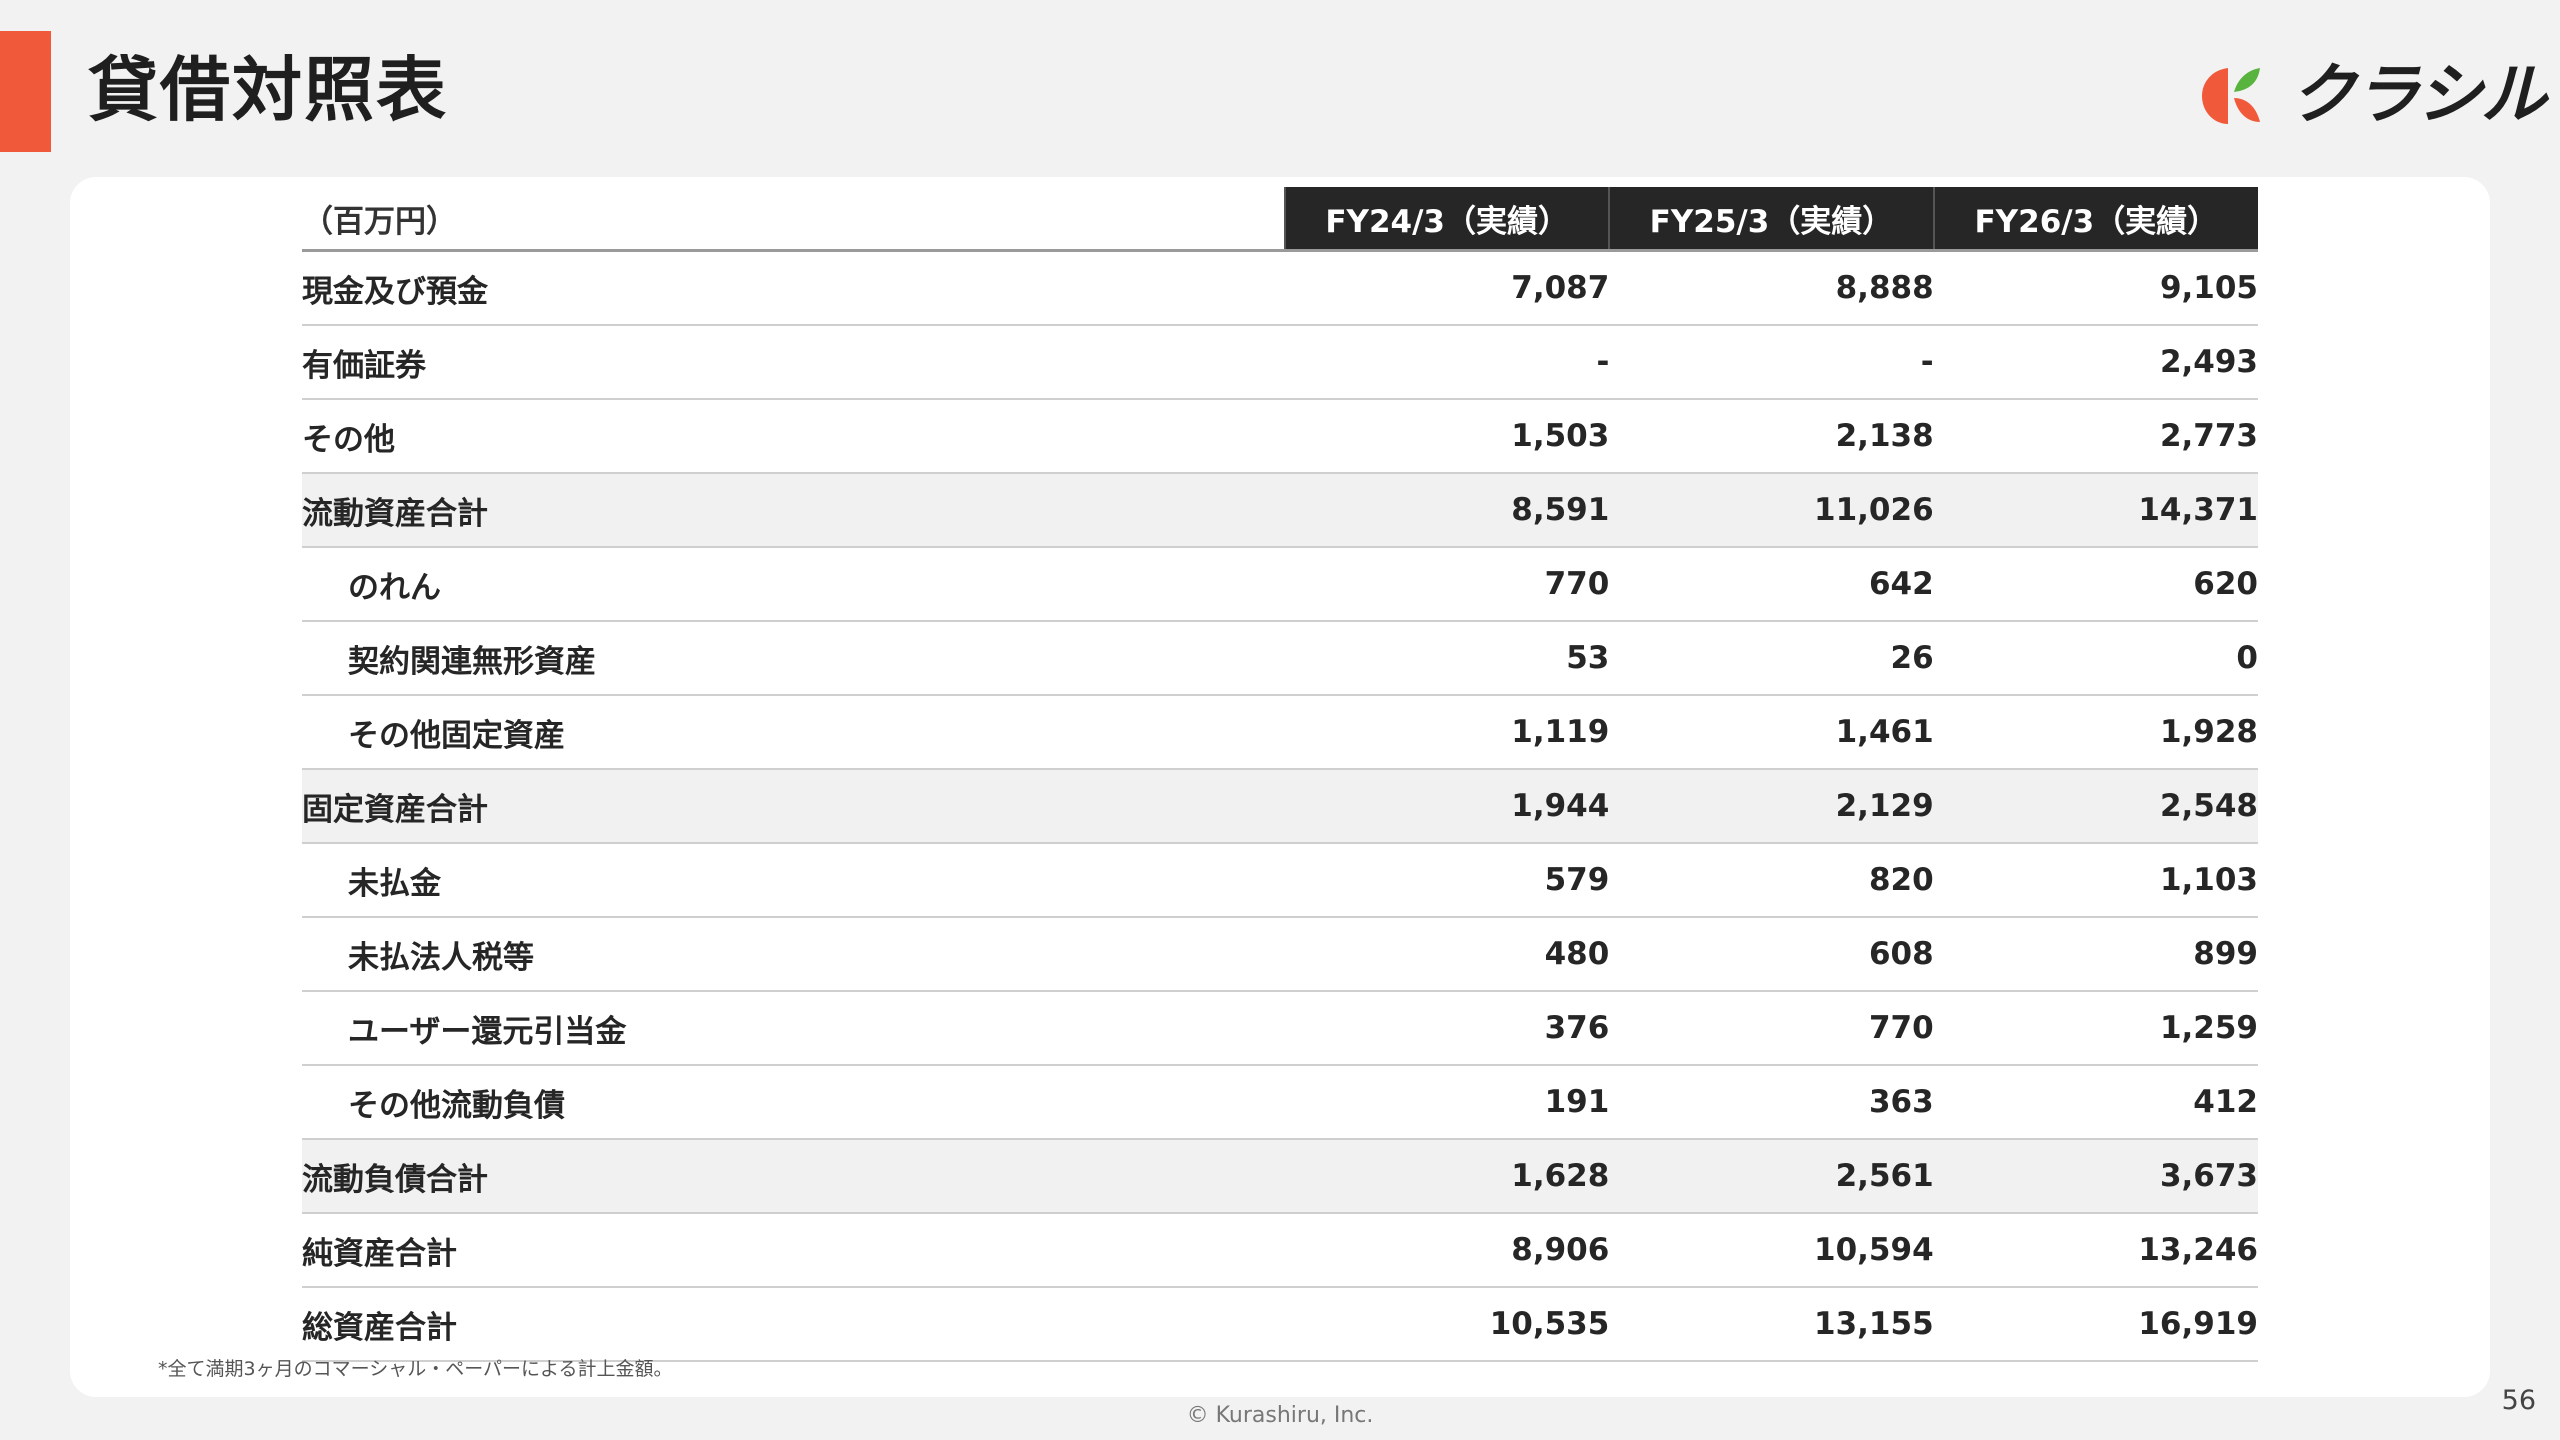  What do you see at coordinates (2095, 1102) in the screenshot?
I see `cell-value: 412` at bounding box center [2095, 1102].